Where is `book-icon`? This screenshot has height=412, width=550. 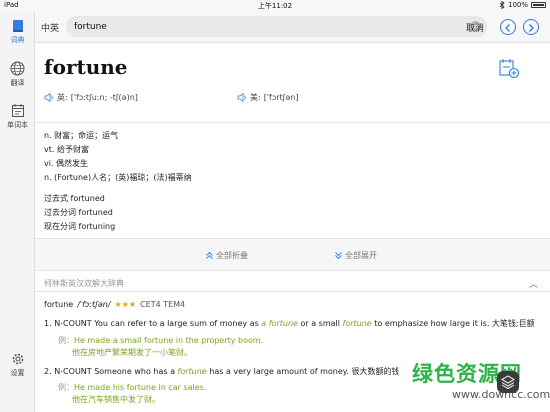 book-icon is located at coordinates (17, 26).